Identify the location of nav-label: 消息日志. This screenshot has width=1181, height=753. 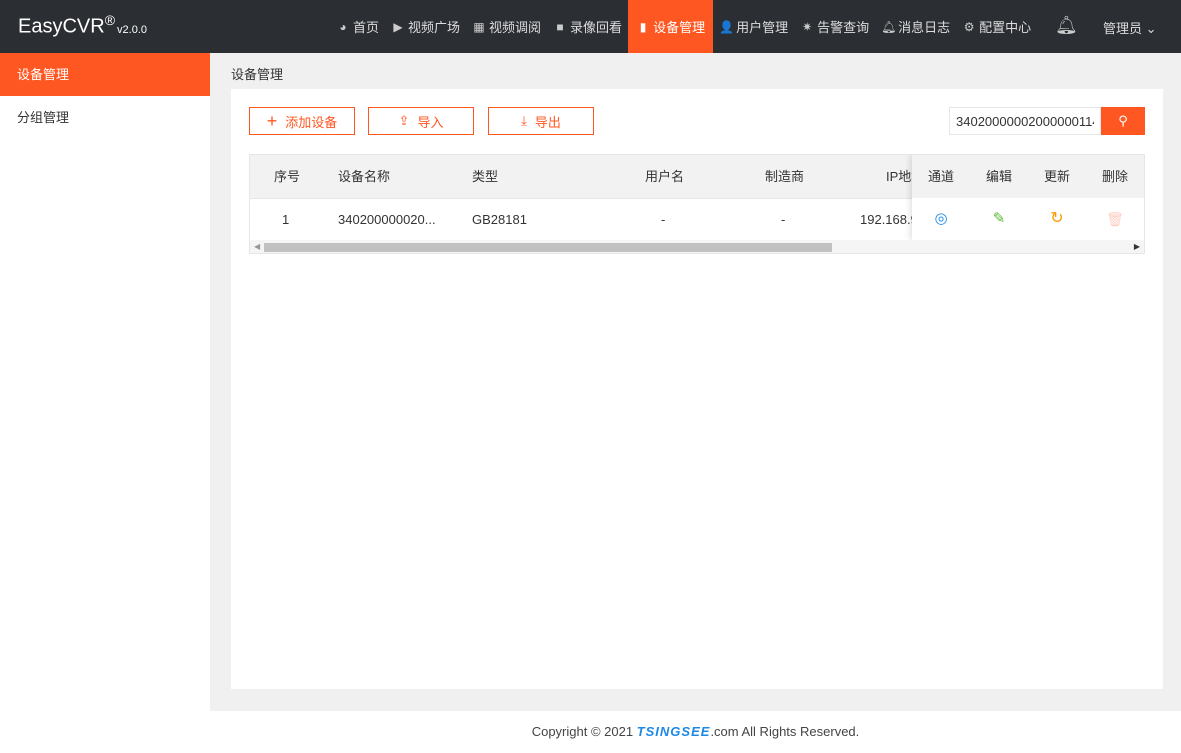
(924, 27).